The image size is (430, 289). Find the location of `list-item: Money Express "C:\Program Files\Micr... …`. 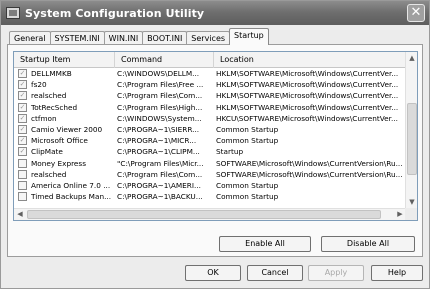

list-item: Money Express "C:\Program Files\Micr... … is located at coordinates (210, 163).